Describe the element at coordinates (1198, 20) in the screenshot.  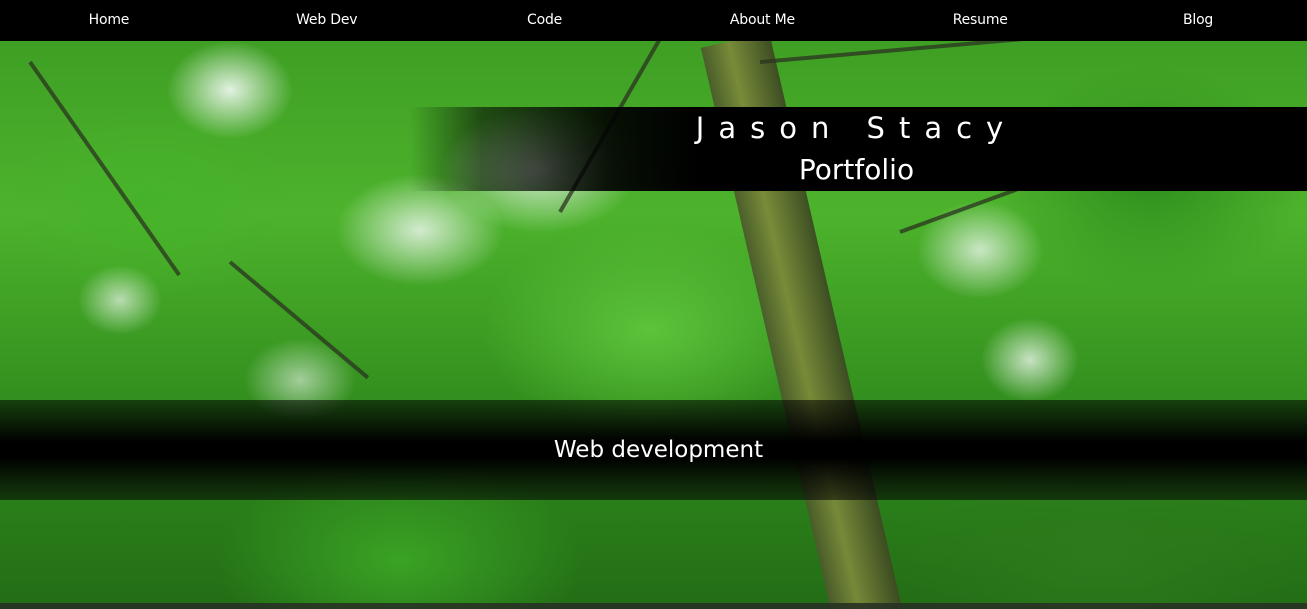
I see `nav-item-blog: Blog` at that location.